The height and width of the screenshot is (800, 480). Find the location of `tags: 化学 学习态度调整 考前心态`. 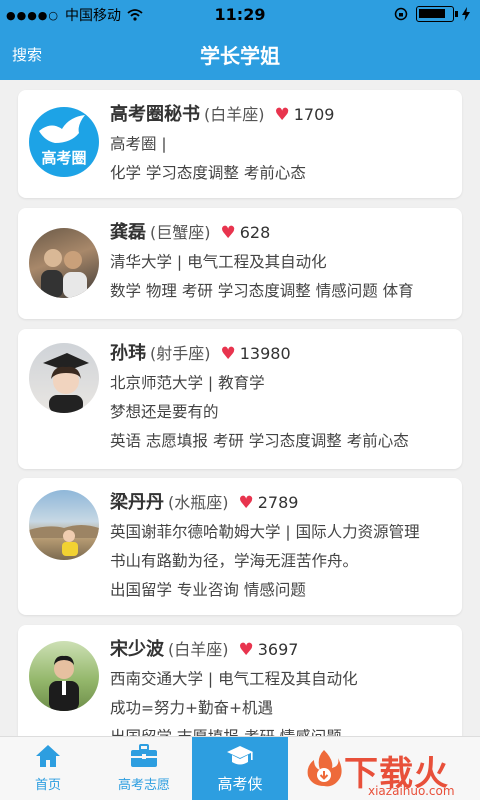

tags: 化学 学习态度调整 考前心态 is located at coordinates (208, 173).